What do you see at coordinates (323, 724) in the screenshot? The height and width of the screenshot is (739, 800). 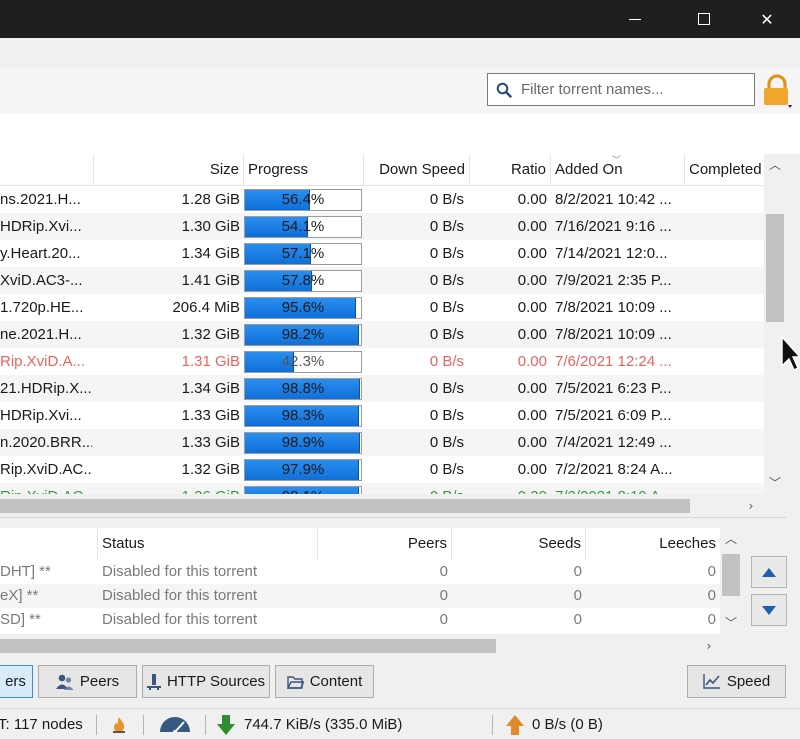 I see `download-speed-status: 744.7 KiB/s (335.0 MiB)` at bounding box center [323, 724].